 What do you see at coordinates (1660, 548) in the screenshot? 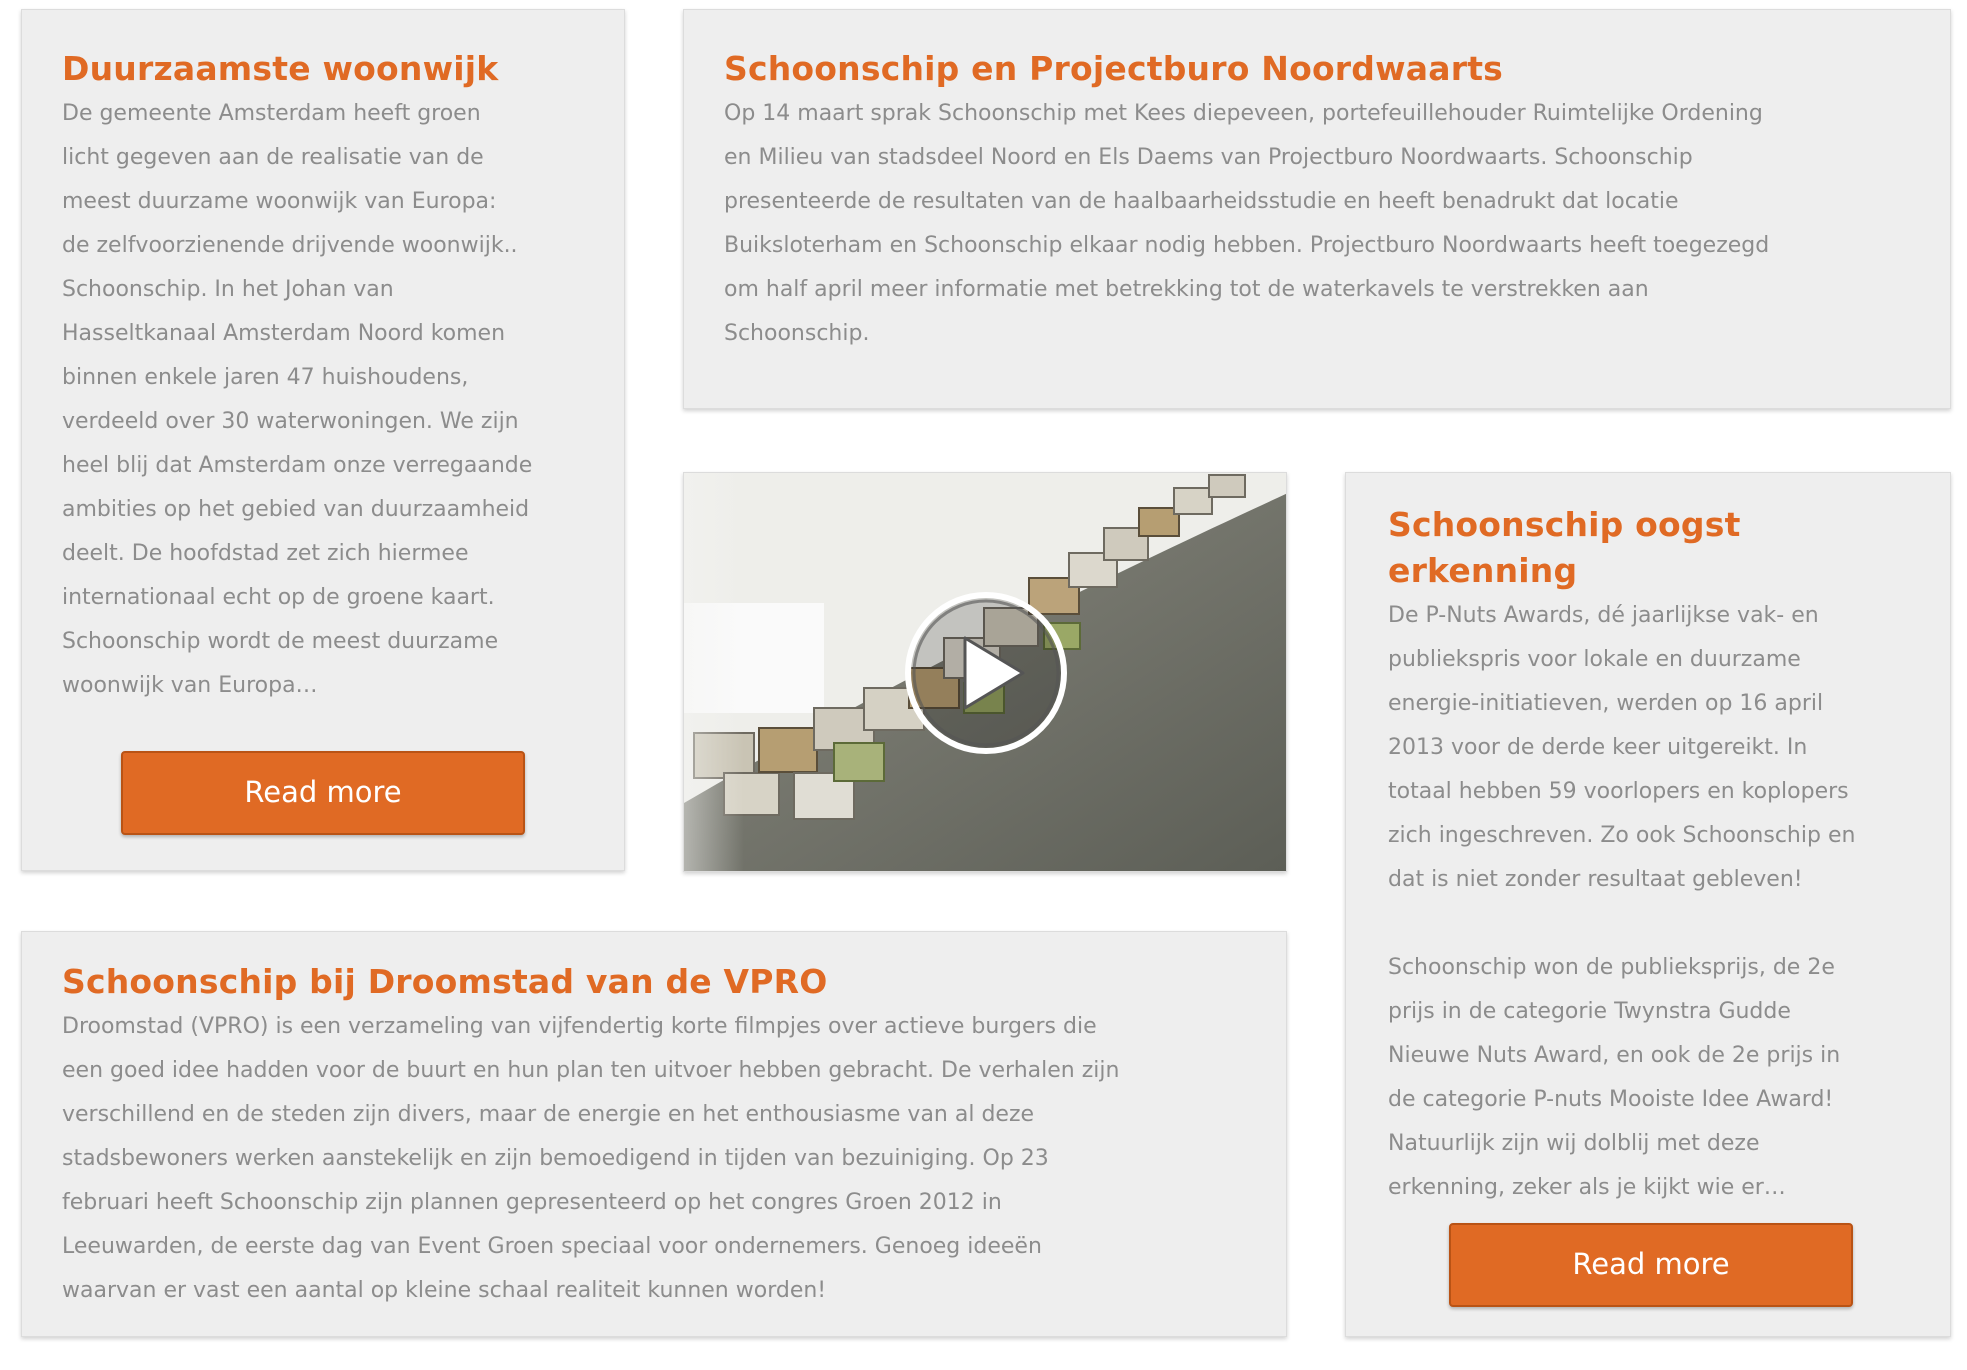
I see `card-title: Schoonschip oogst erkenning` at bounding box center [1660, 548].